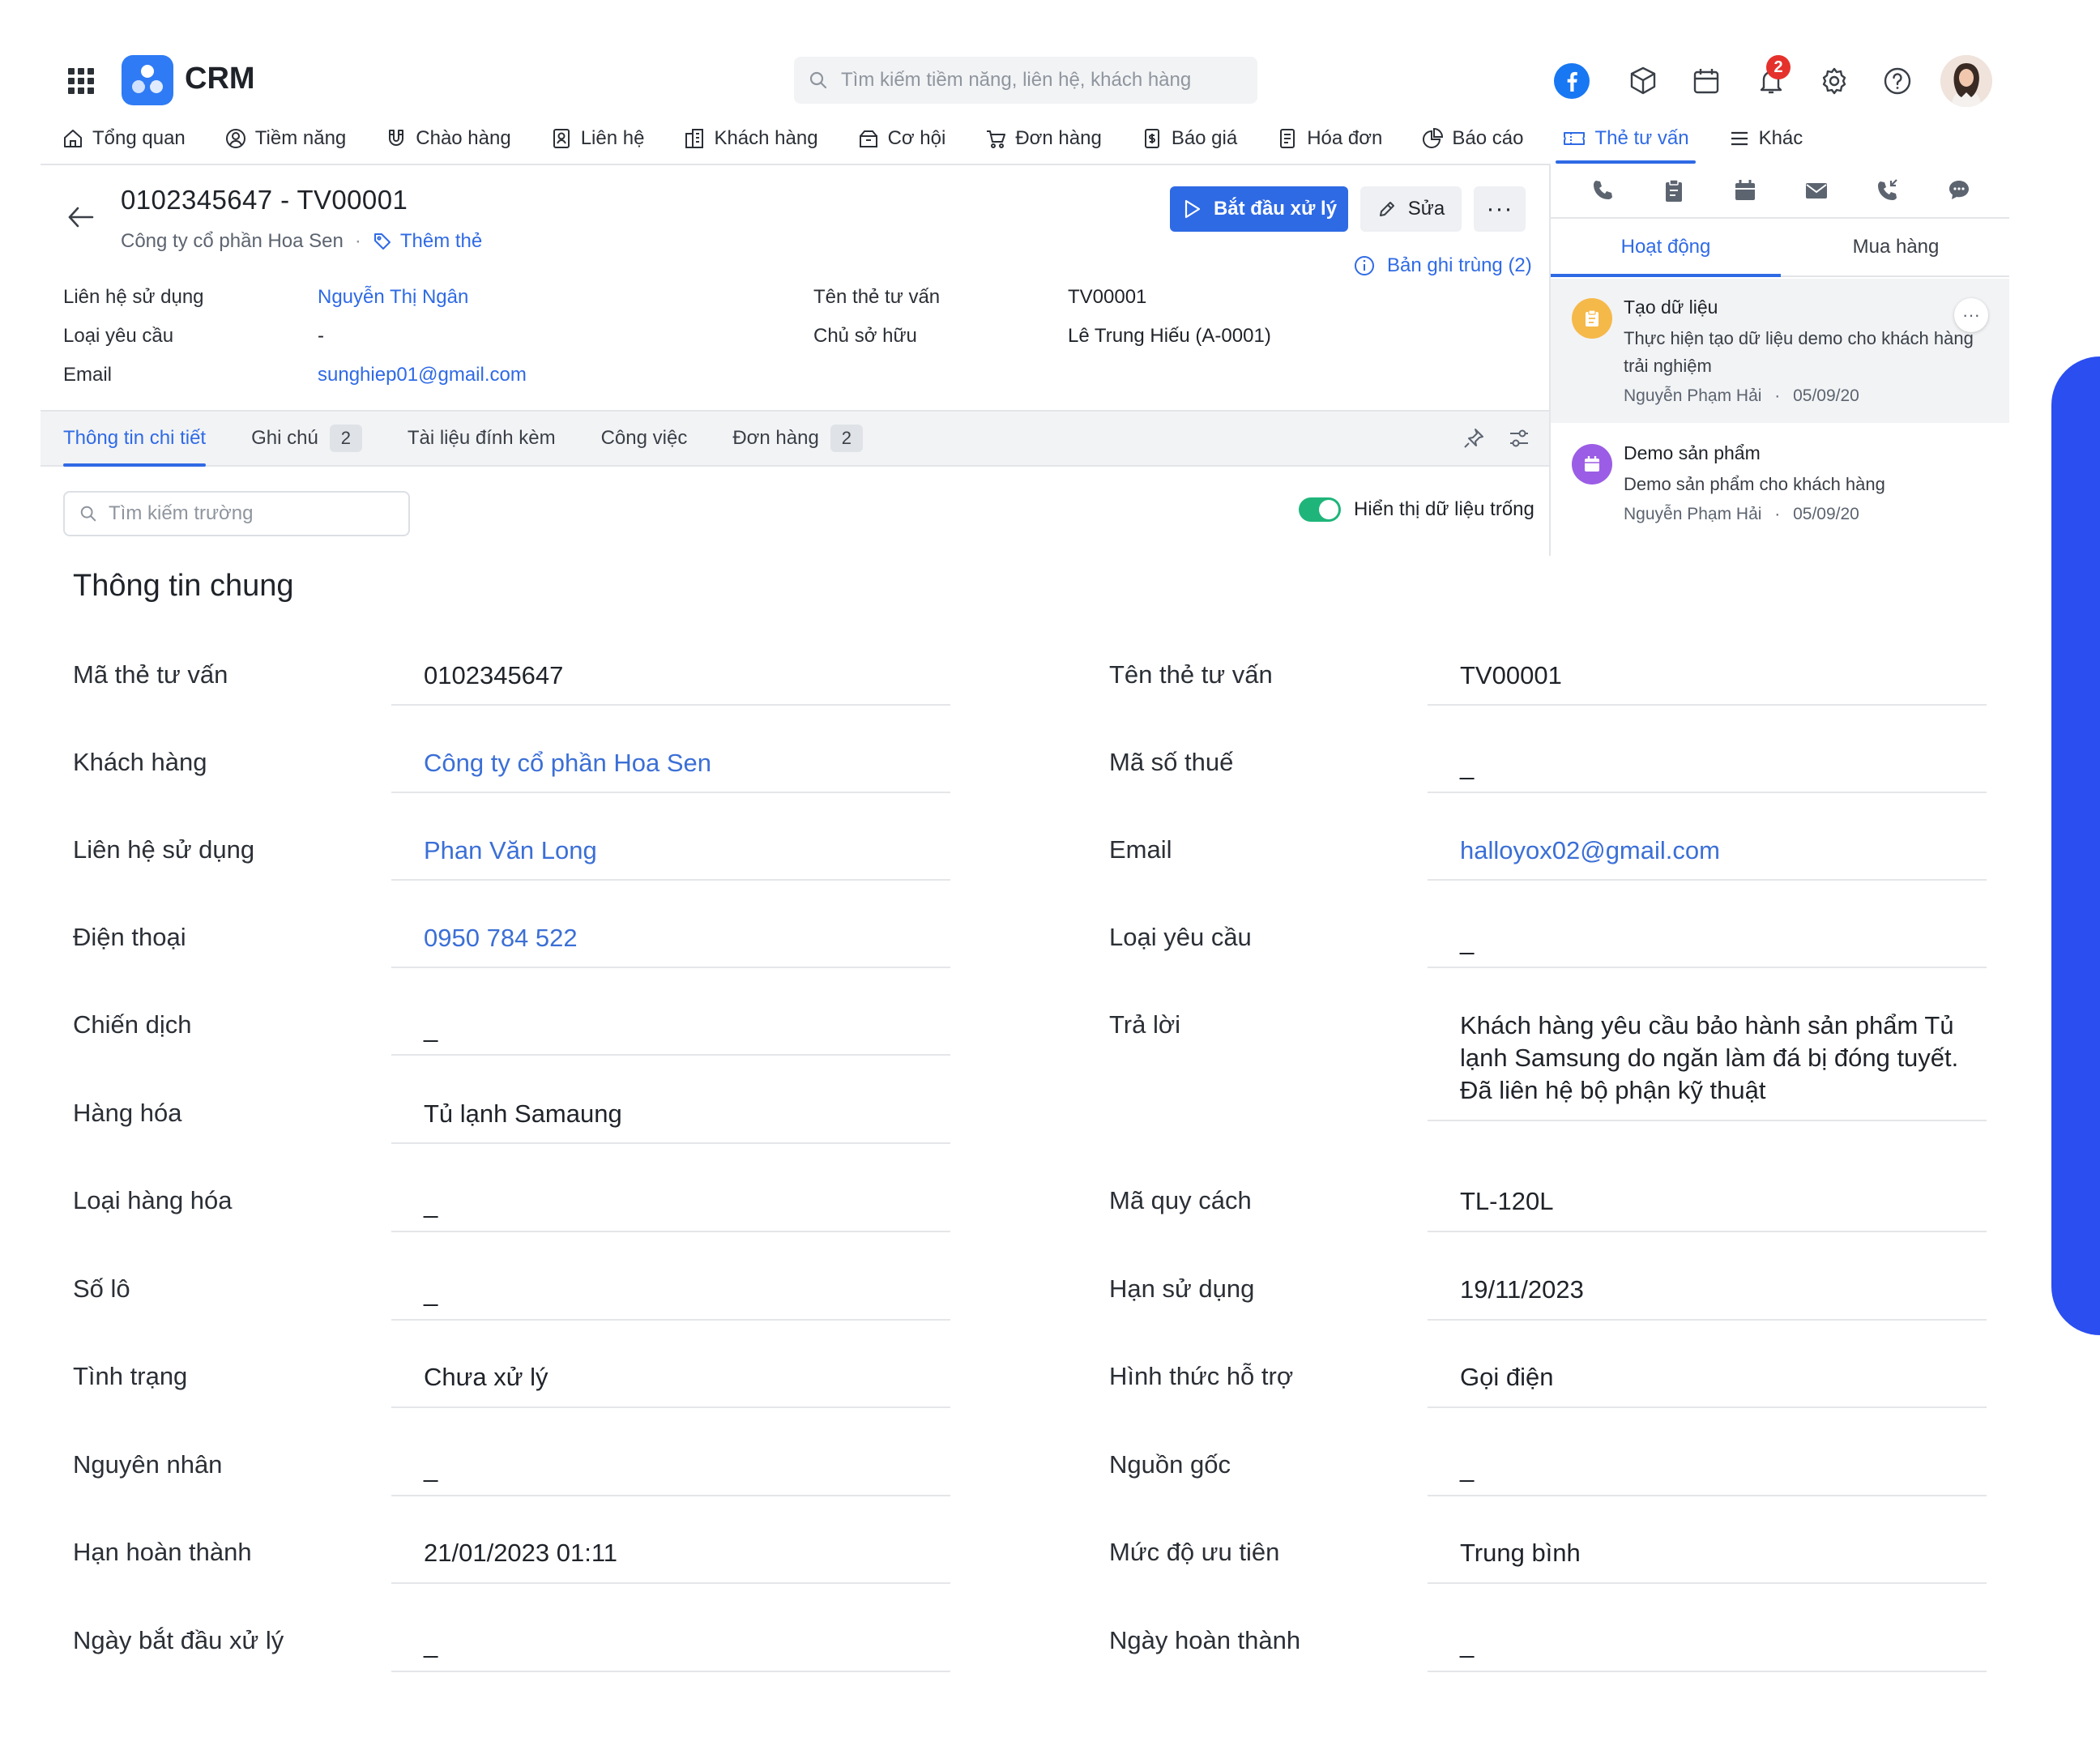 The width and height of the screenshot is (2100, 1750). What do you see at coordinates (494, 675) in the screenshot?
I see `field-value: 0102345647` at bounding box center [494, 675].